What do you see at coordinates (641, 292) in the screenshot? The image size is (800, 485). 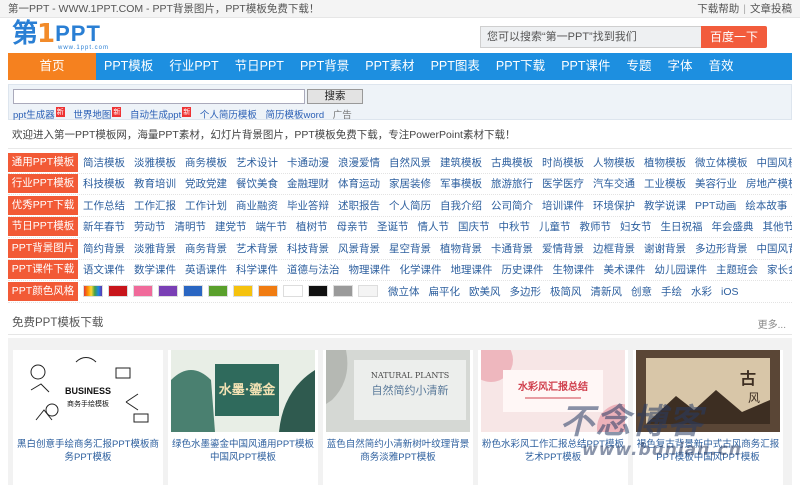 I see `category-link: 创意` at bounding box center [641, 292].